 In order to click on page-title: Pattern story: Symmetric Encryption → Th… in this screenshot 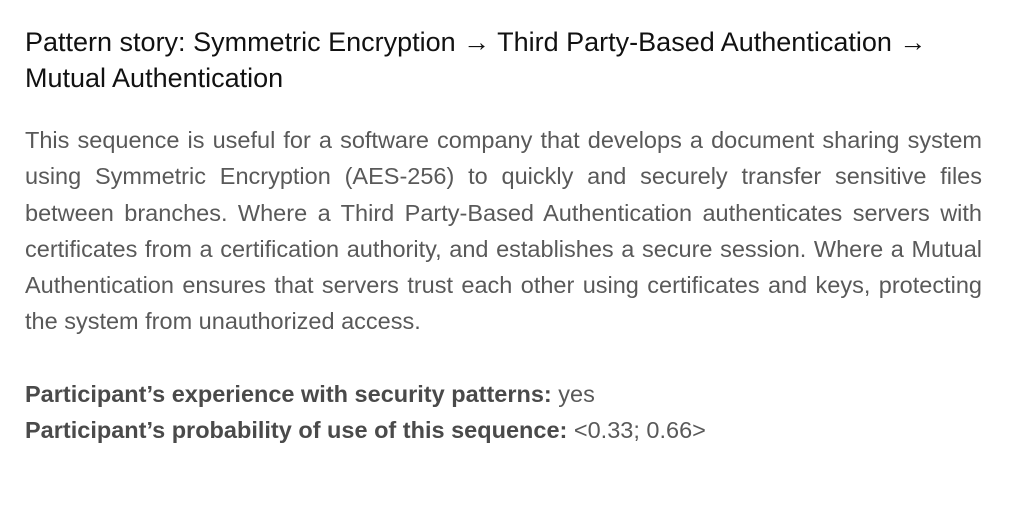, I will do `click(476, 60)`.